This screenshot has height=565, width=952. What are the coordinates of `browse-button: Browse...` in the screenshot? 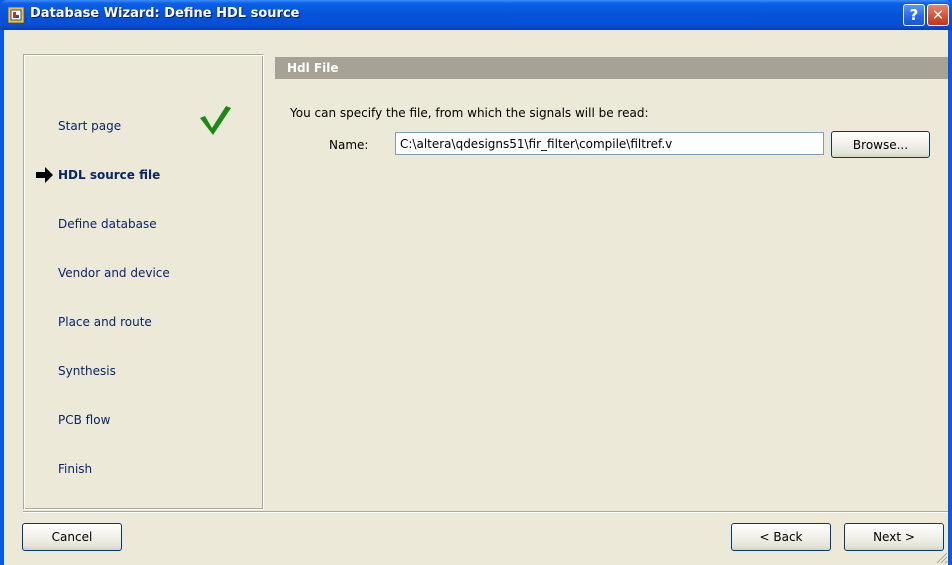 It's located at (880, 144).